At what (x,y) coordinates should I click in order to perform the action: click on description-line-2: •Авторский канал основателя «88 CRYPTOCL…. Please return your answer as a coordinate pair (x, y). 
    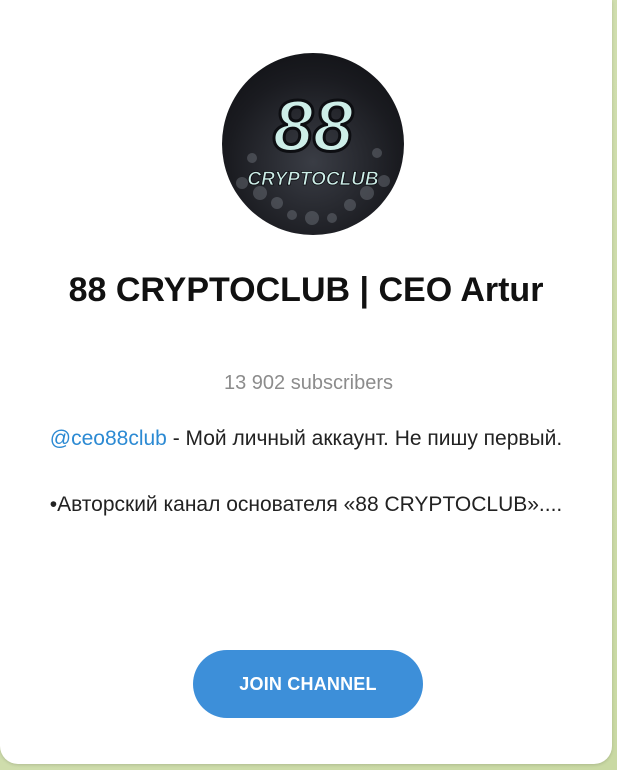
    Looking at the image, I should click on (306, 504).